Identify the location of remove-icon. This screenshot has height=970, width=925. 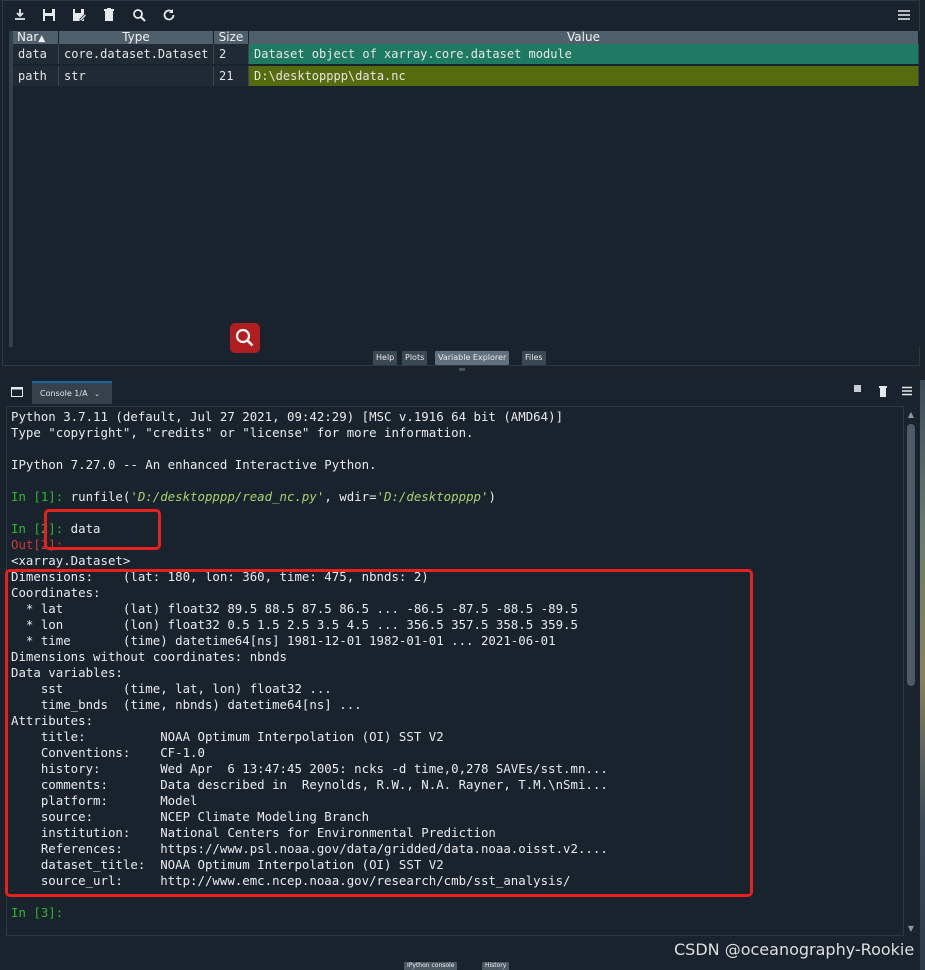
(883, 389).